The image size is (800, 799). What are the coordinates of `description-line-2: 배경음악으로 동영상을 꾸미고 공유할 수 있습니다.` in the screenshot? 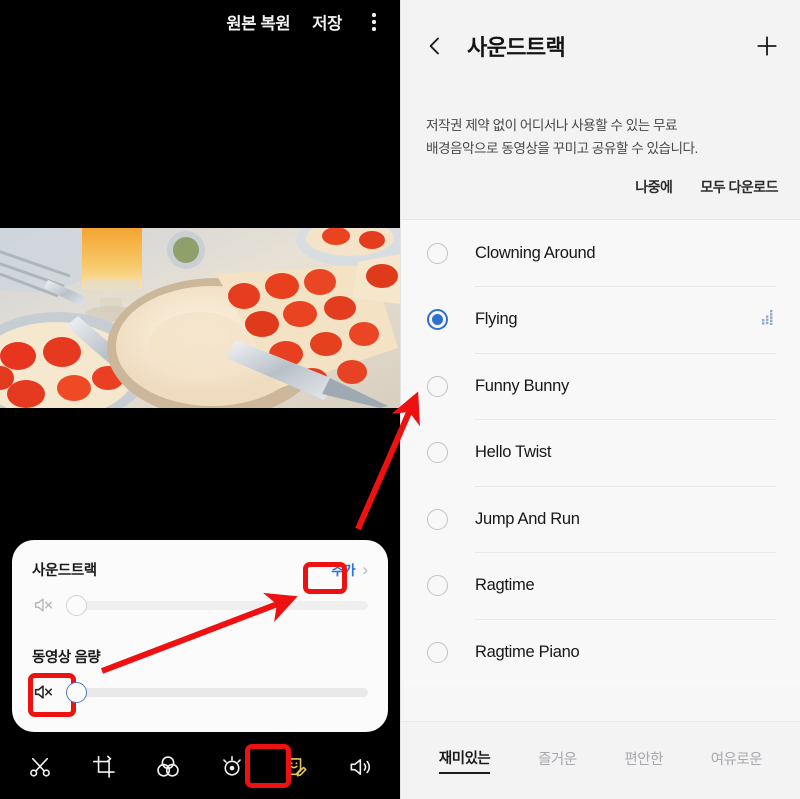 It's located at (562, 149).